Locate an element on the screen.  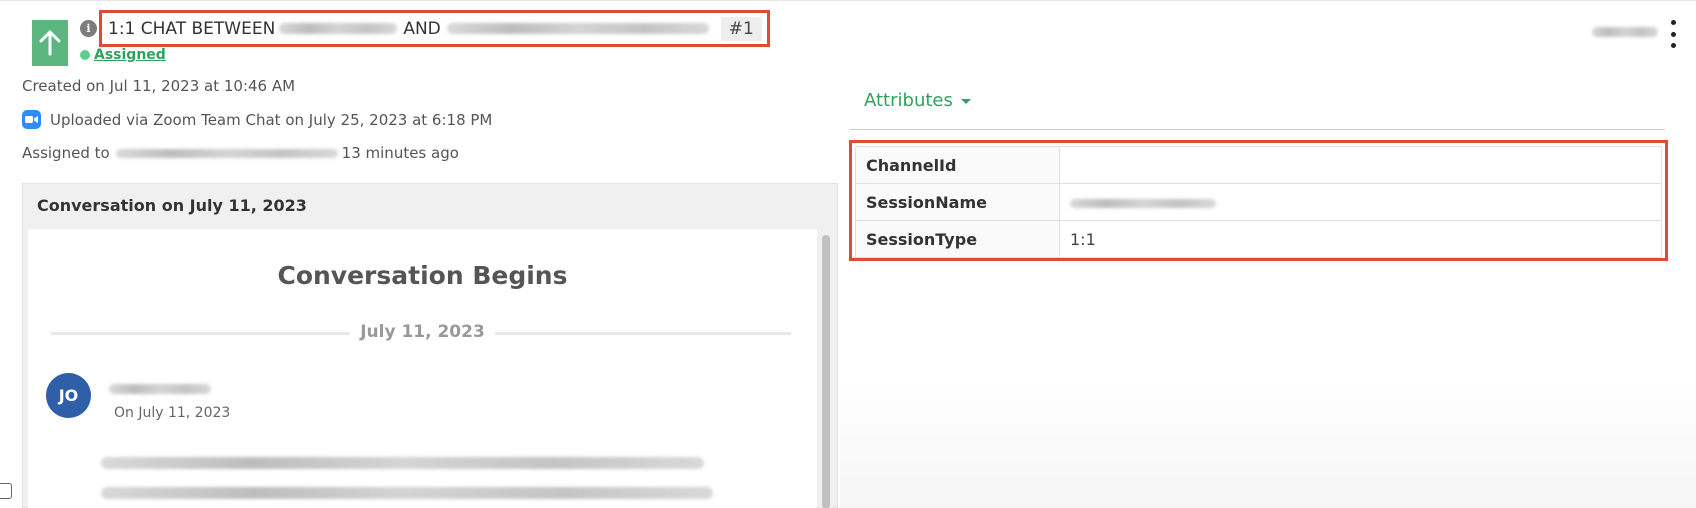
attributes-table: ChannelId SessionName SessionType 1:1 is located at coordinates (1258, 202).